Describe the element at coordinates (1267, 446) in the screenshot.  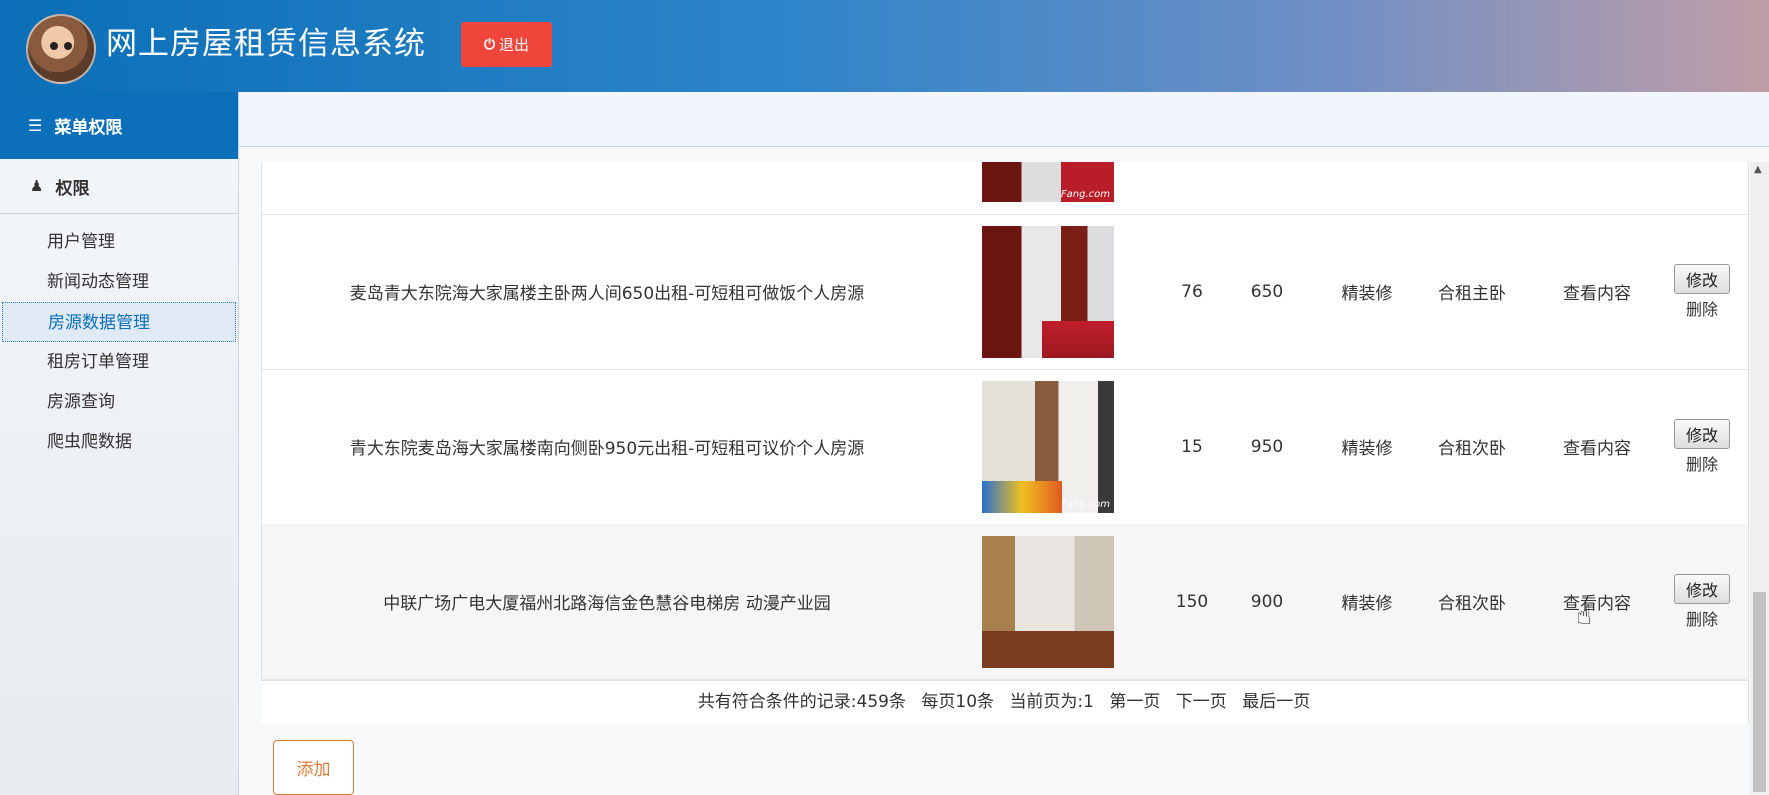
I see `listing-price: 950` at that location.